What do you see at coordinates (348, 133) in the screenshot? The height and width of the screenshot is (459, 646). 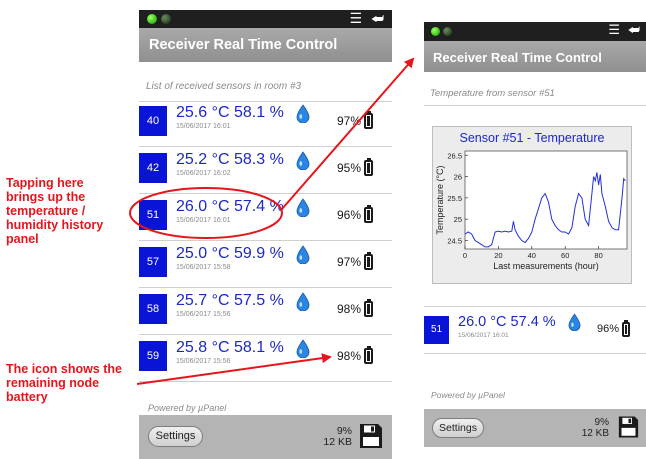 I see `arrow-to-history-panel` at bounding box center [348, 133].